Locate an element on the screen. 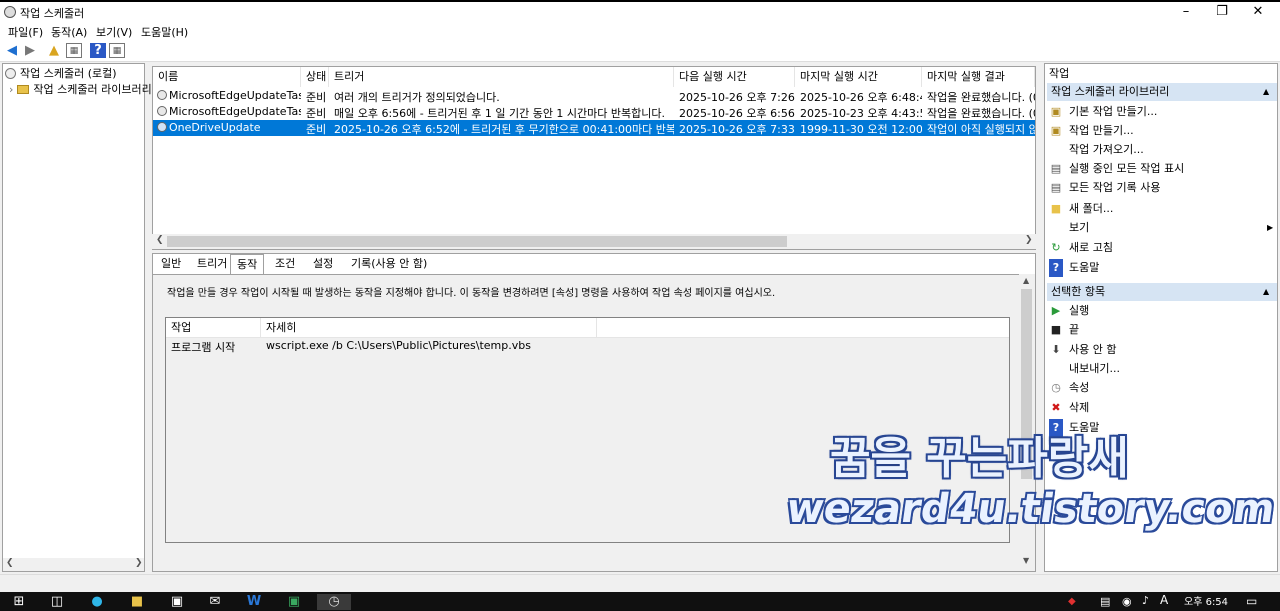  notification-icon: ▭ is located at coordinates (1251, 601).